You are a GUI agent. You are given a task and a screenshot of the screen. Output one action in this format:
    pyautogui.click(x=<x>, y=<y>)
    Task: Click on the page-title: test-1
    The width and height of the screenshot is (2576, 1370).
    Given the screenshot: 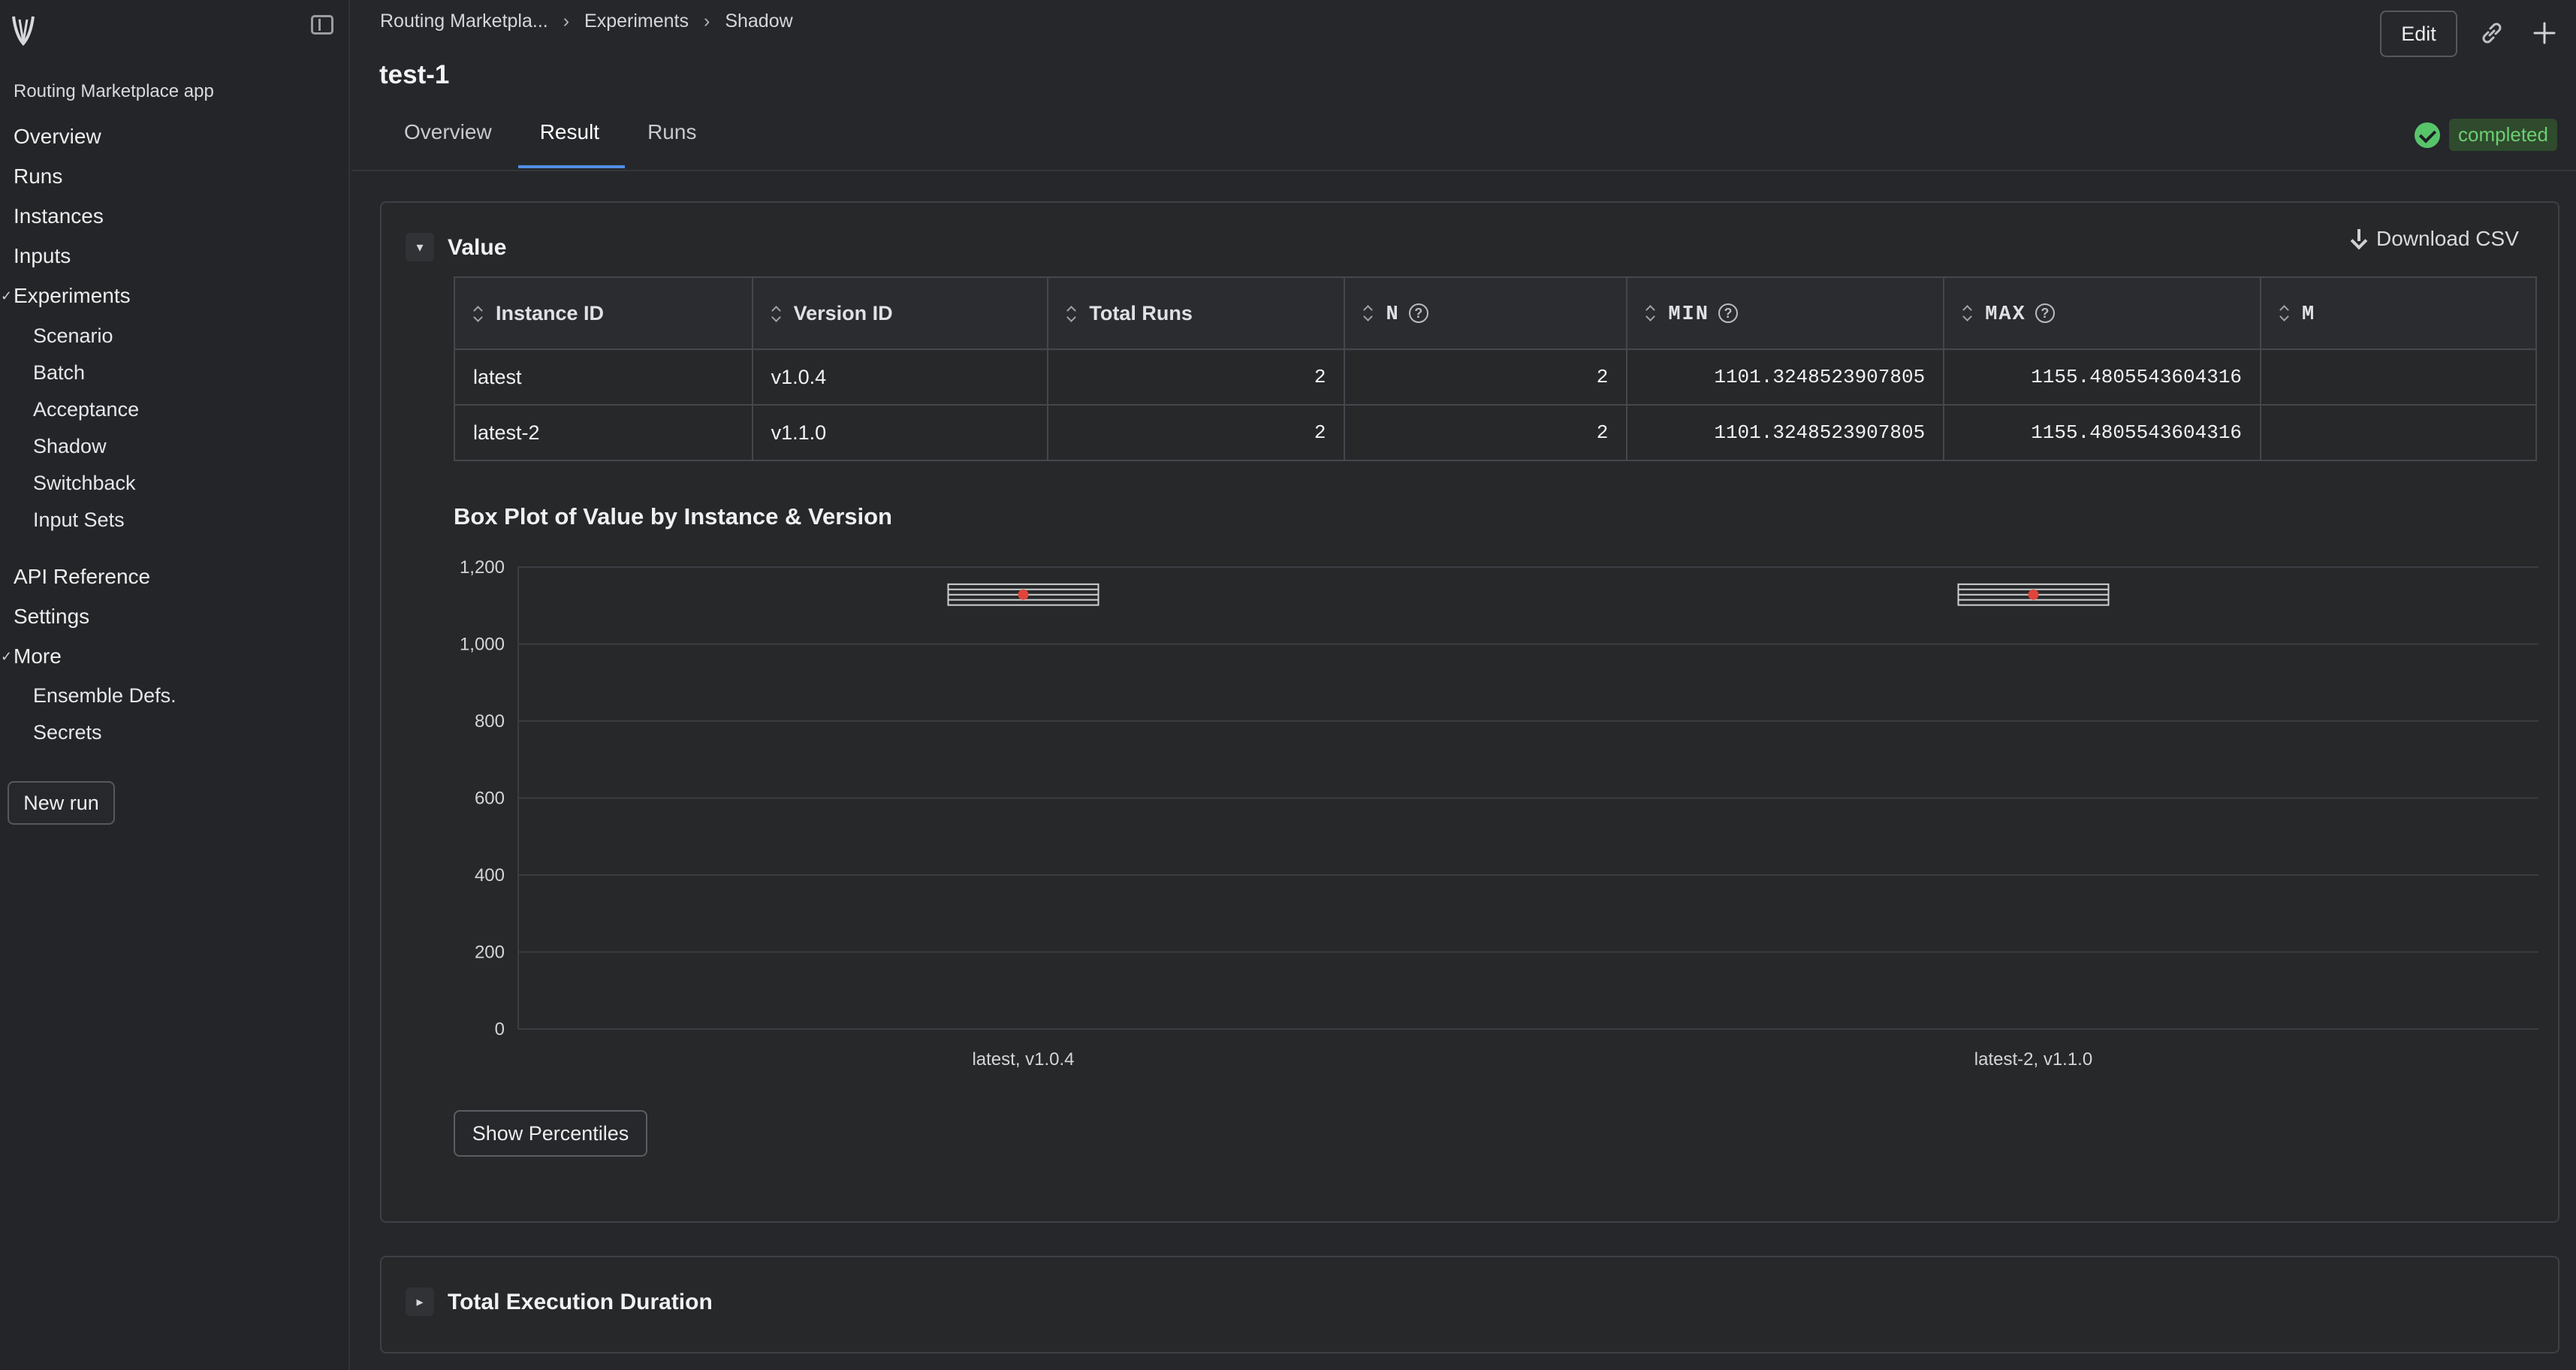 What is the action you would take?
    pyautogui.click(x=415, y=74)
    